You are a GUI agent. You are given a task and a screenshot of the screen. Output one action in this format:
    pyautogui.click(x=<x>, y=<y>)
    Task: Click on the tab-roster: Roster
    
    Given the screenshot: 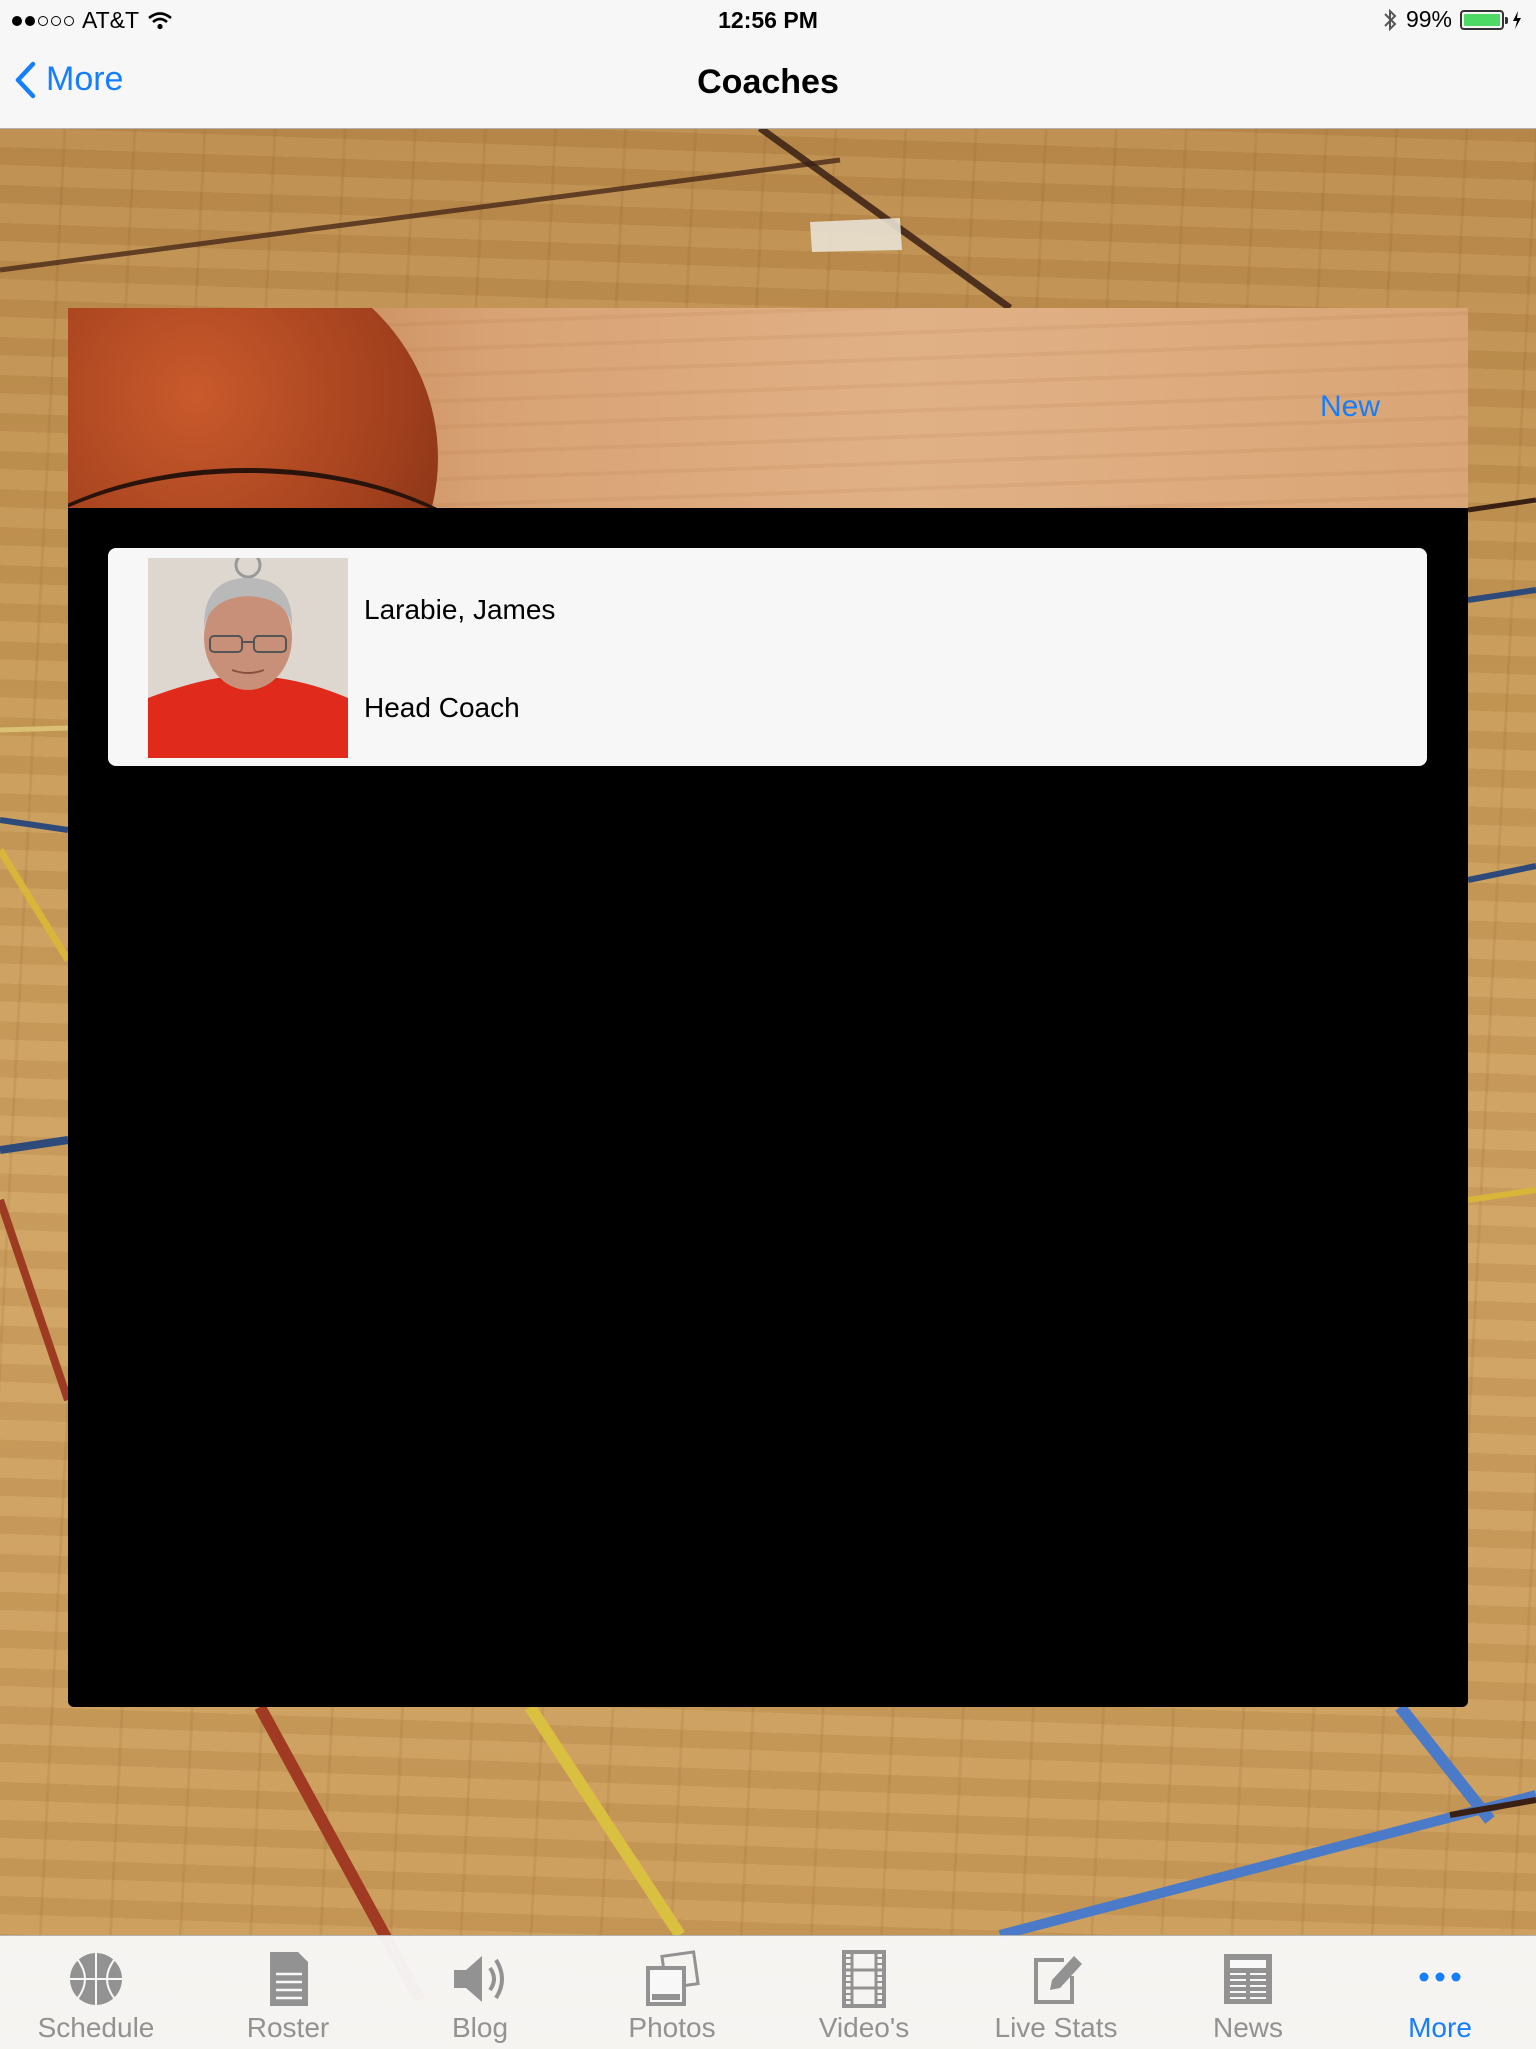 What is the action you would take?
    pyautogui.click(x=288, y=1992)
    